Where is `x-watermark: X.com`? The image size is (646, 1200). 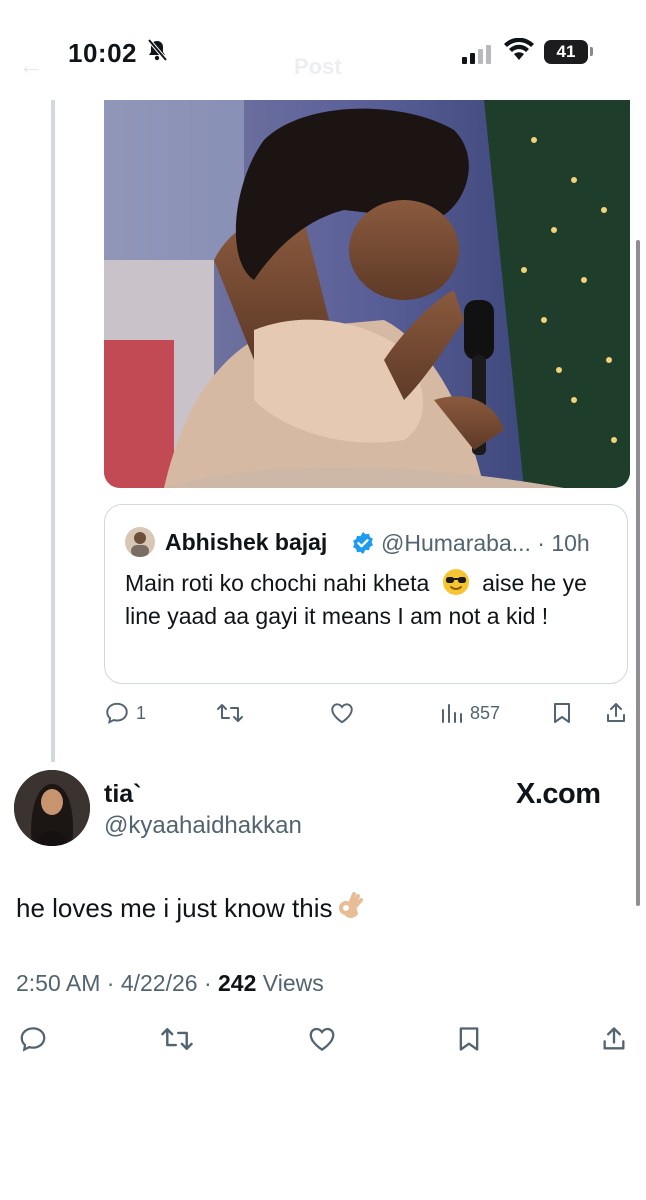 x-watermark: X.com is located at coordinates (558, 794).